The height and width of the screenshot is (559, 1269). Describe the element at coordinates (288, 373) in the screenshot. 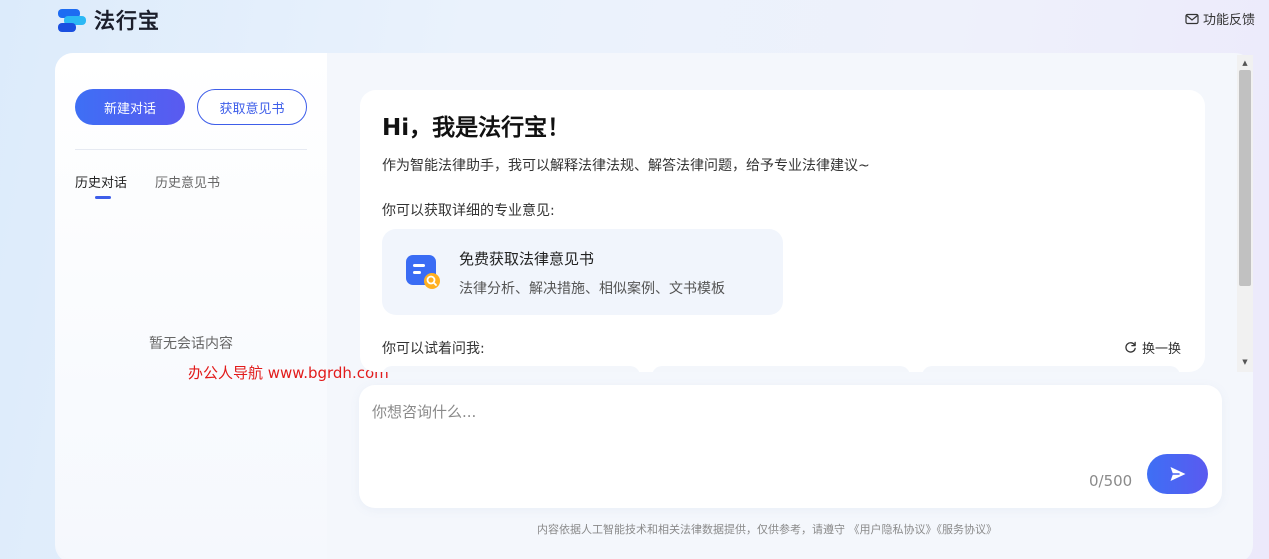

I see `watermark-text: 办公人导航 www.bgrdh.com` at that location.